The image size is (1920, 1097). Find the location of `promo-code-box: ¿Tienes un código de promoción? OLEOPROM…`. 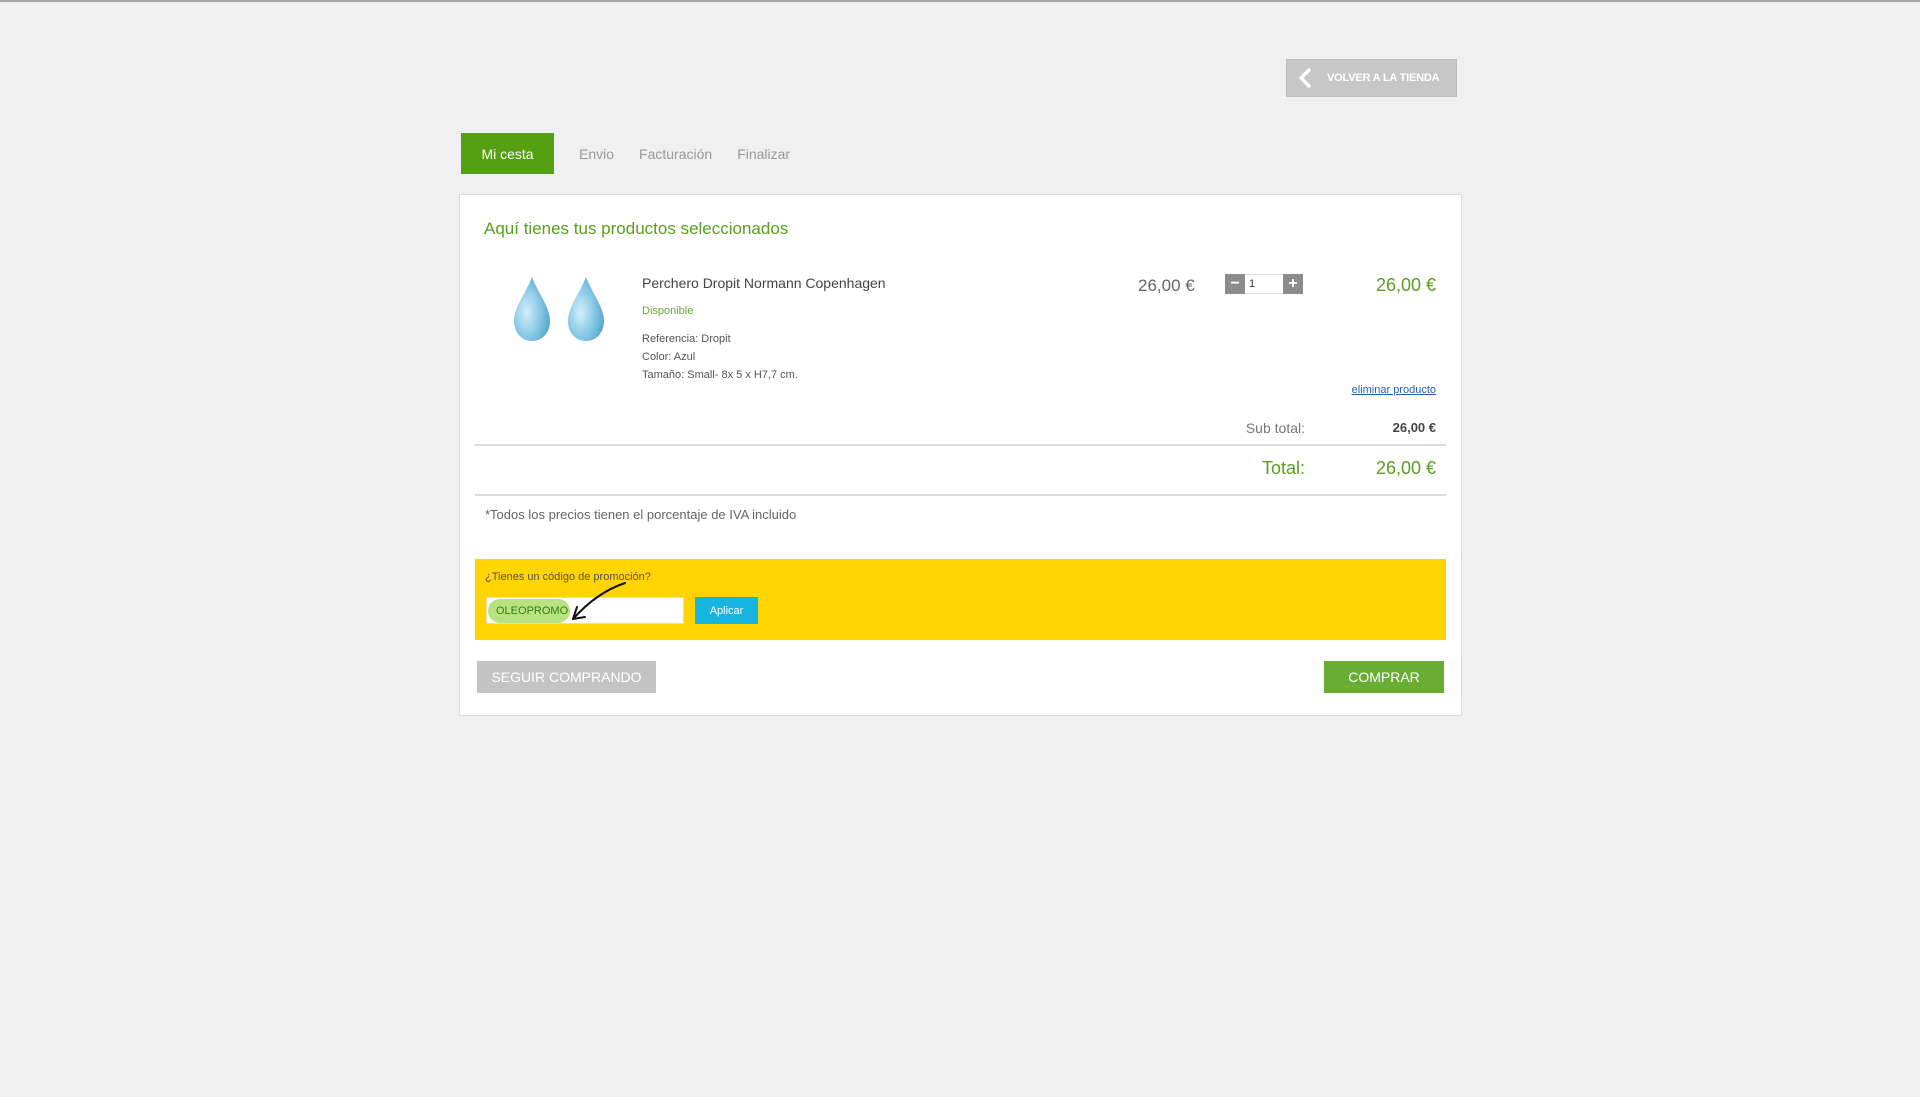

promo-code-box: ¿Tienes un código de promoción? OLEOPROM… is located at coordinates (960, 599).